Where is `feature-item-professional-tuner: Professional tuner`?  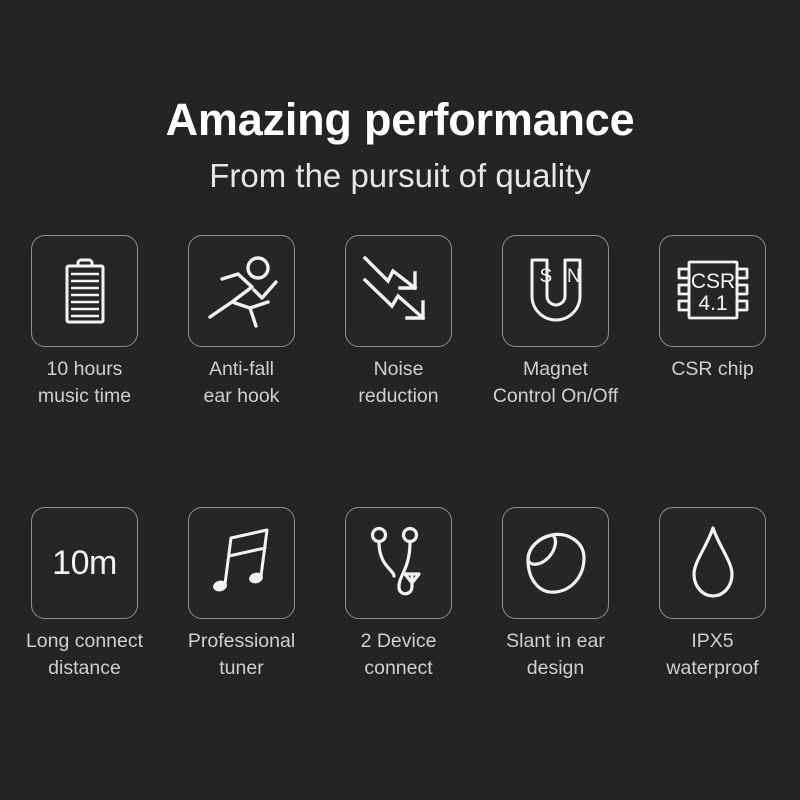 feature-item-professional-tuner: Professional tuner is located at coordinates (241, 594).